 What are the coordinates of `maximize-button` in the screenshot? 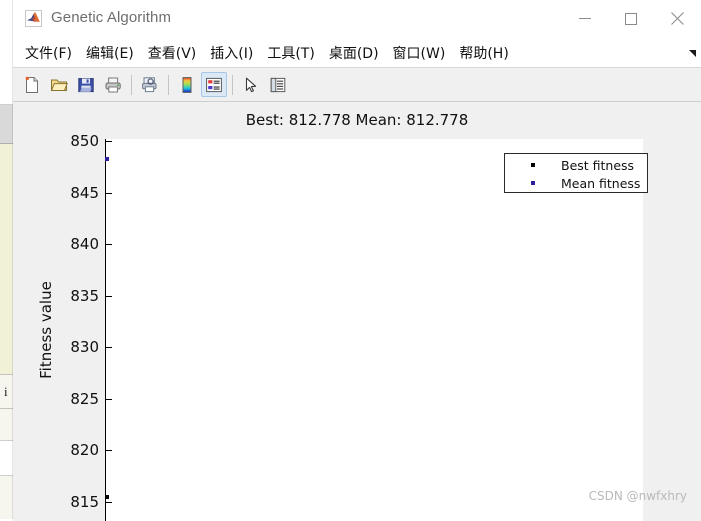 It's located at (631, 18).